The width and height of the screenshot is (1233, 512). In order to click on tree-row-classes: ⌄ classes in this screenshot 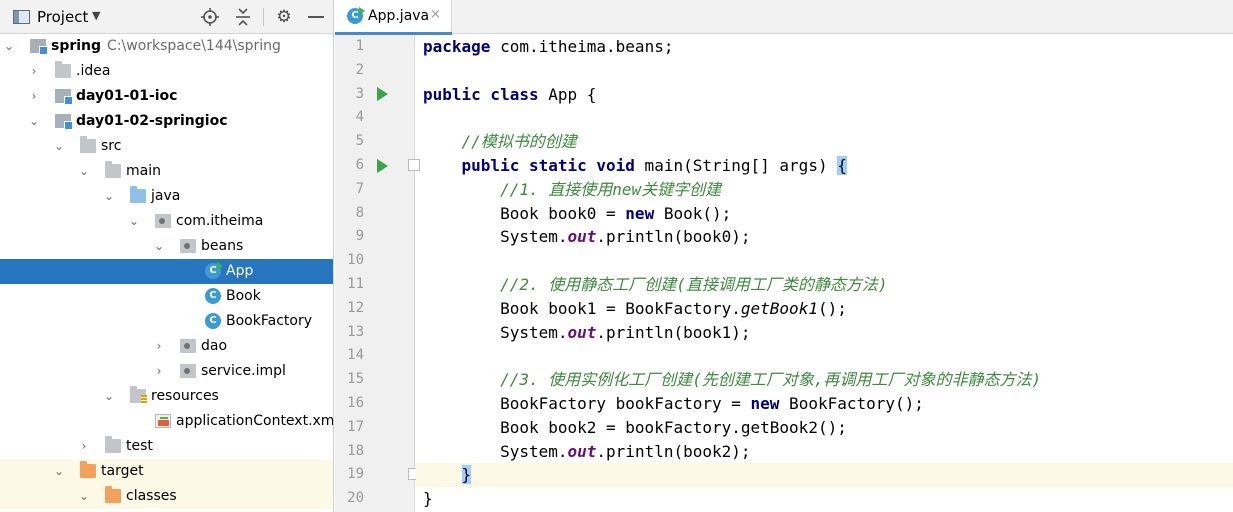, I will do `click(166, 496)`.